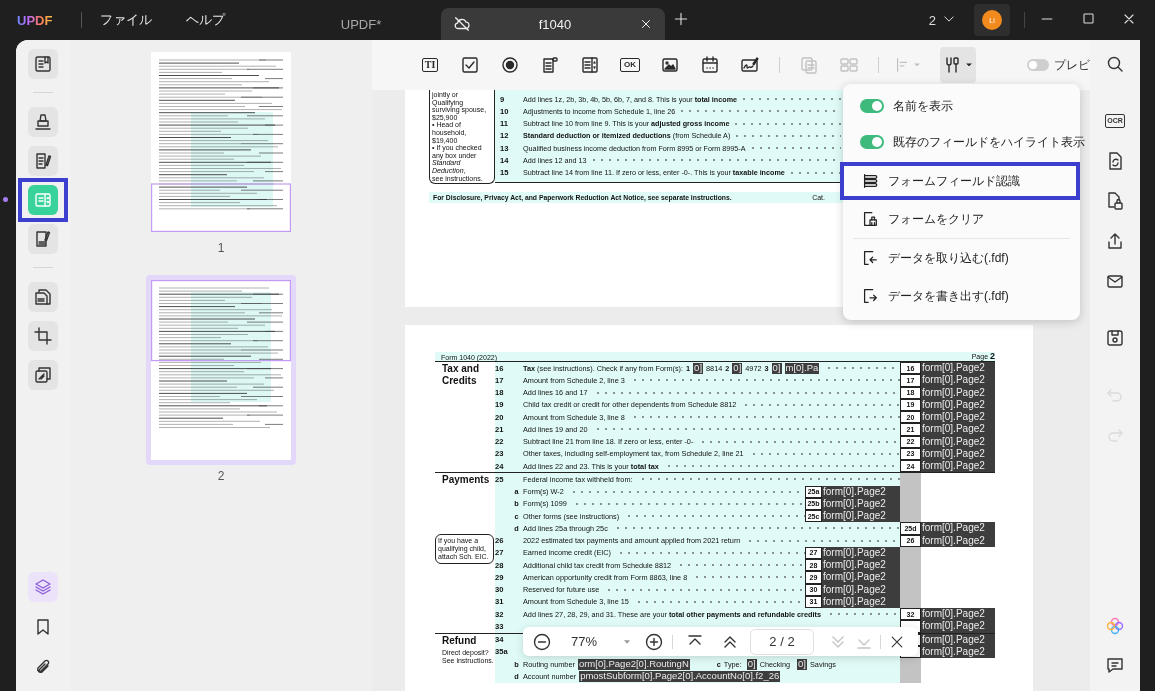 The width and height of the screenshot is (1155, 691). Describe the element at coordinates (550, 65) in the screenshot. I see `combo-box-icon` at that location.